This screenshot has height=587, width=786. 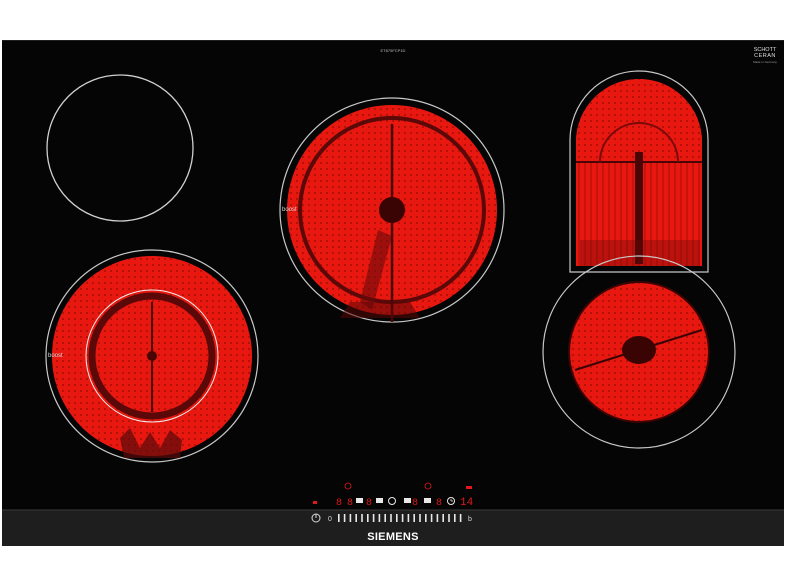 What do you see at coordinates (415, 503) in the screenshot?
I see `zone-digit-4: 8` at bounding box center [415, 503].